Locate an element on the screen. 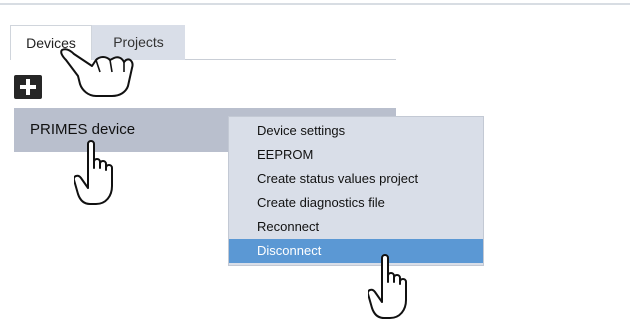  menu-item-device-settings: Device settings is located at coordinates (356, 131).